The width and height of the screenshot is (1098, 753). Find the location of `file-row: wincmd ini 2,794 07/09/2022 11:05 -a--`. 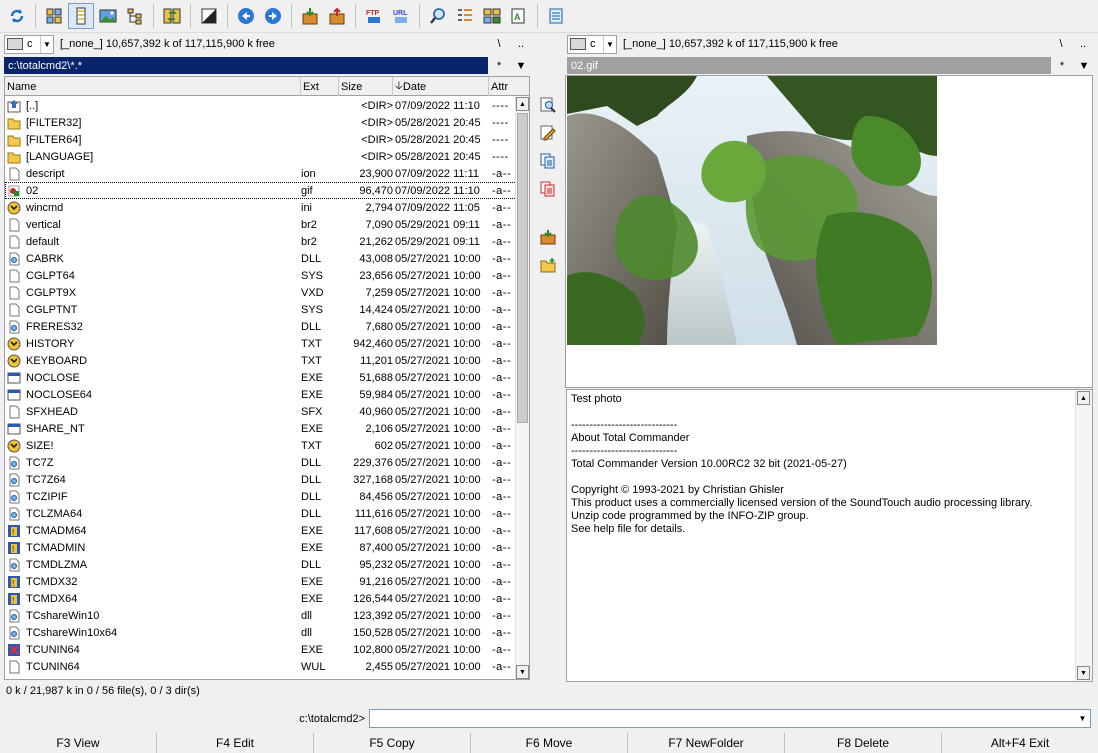

file-row: wincmd ini 2,794 07/09/2022 11:05 -a-- is located at coordinates (261, 207).